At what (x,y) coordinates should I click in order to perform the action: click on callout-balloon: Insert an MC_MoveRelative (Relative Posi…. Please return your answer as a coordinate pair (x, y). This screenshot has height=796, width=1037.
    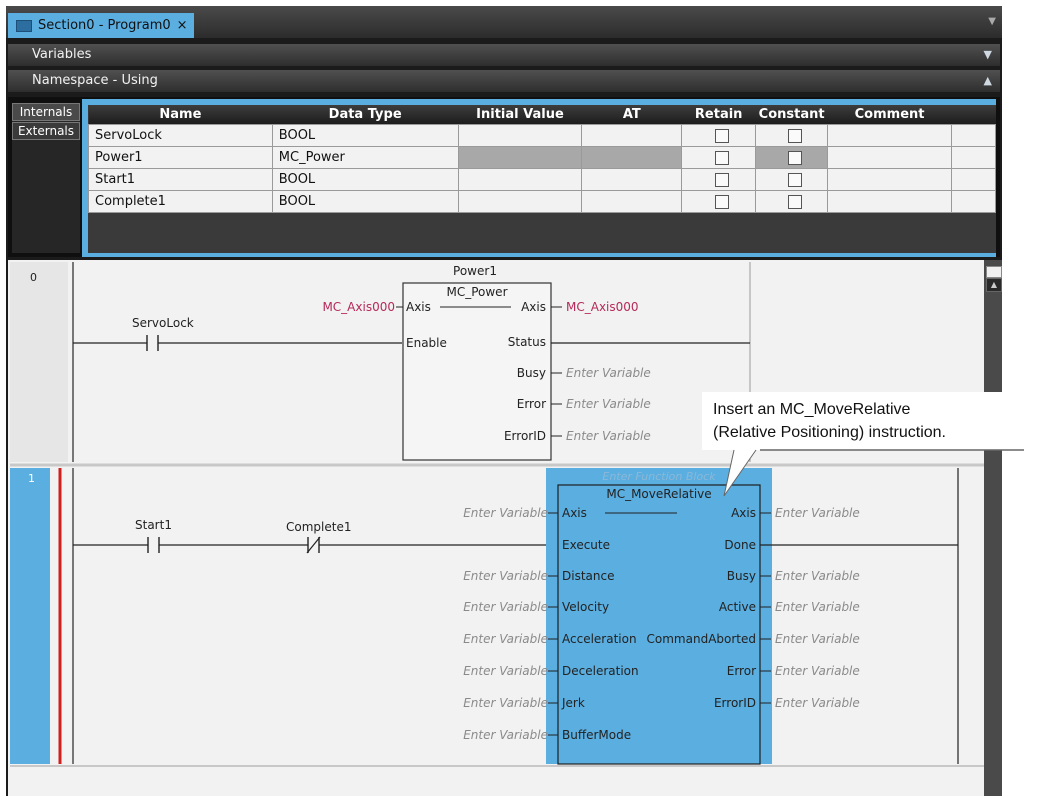
    Looking at the image, I should click on (863, 444).